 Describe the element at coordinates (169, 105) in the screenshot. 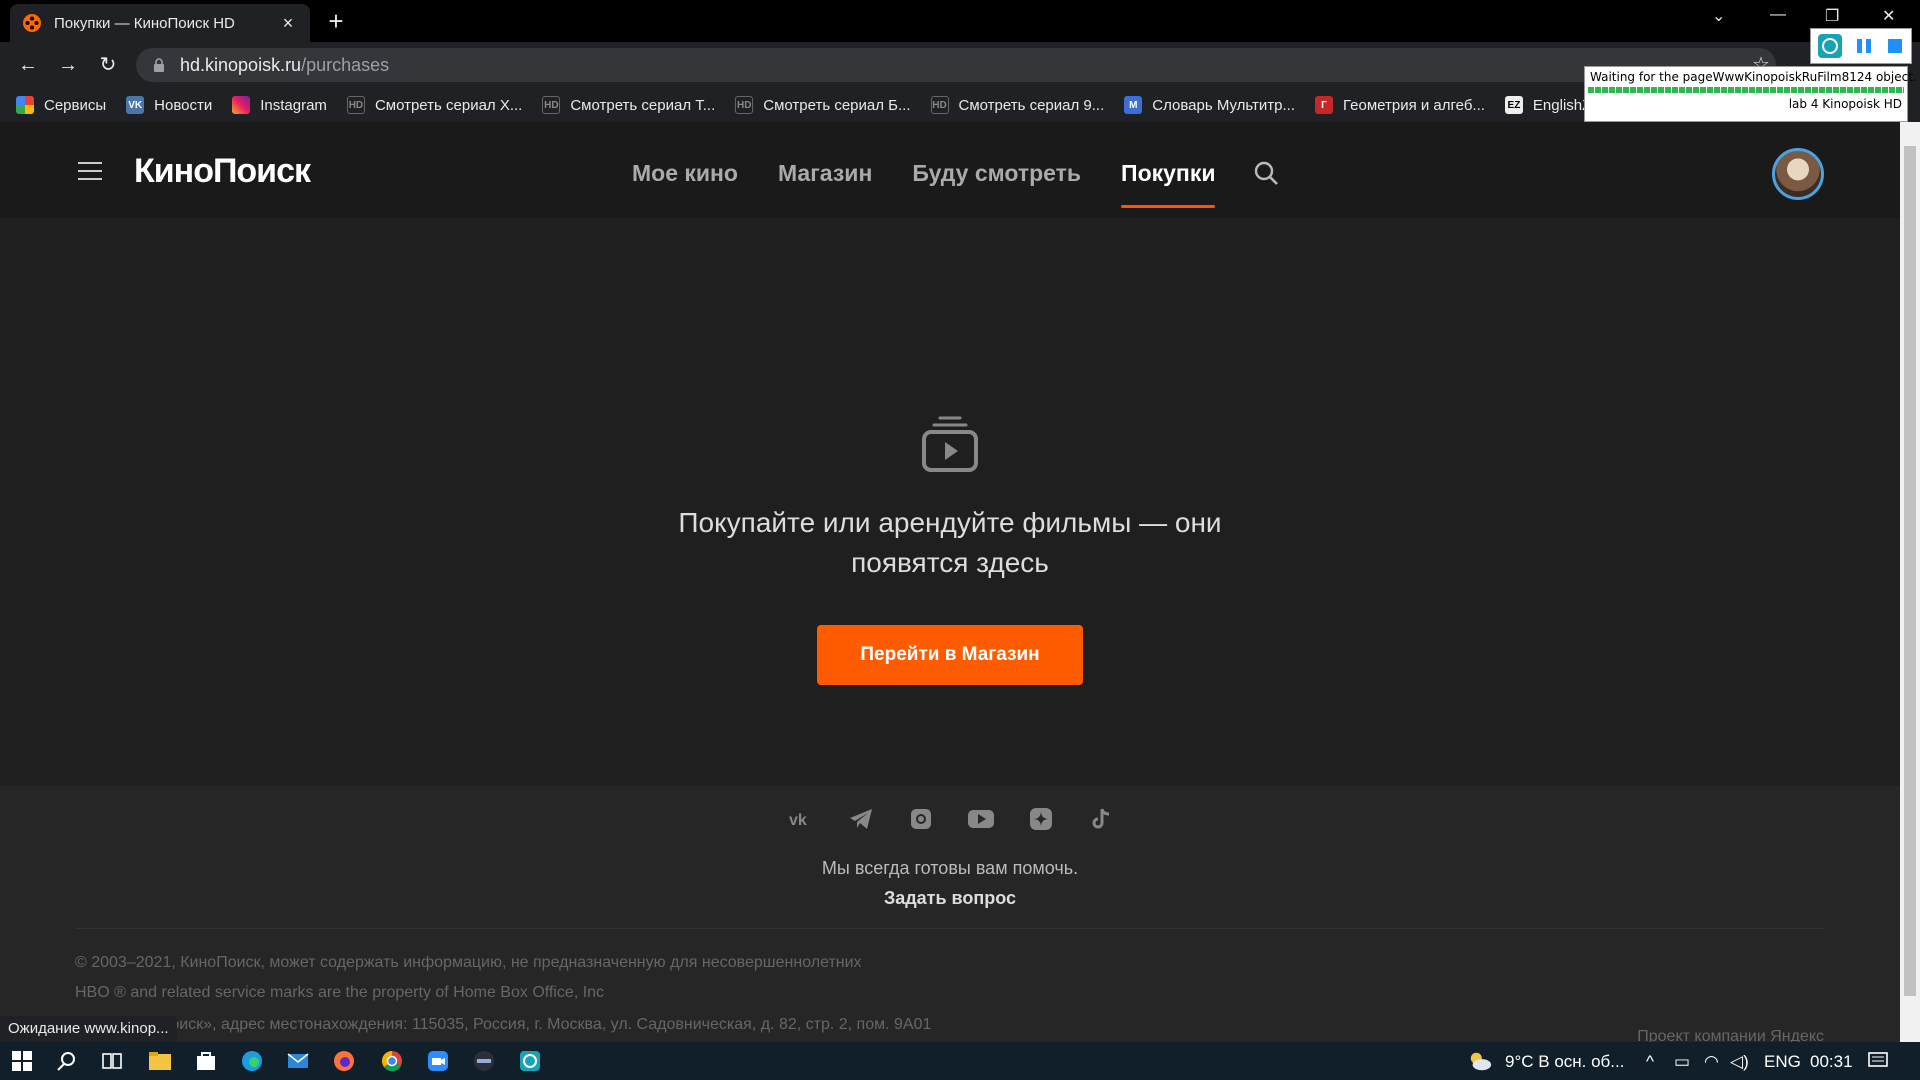

I see `bookmark-news: VK Новости` at that location.